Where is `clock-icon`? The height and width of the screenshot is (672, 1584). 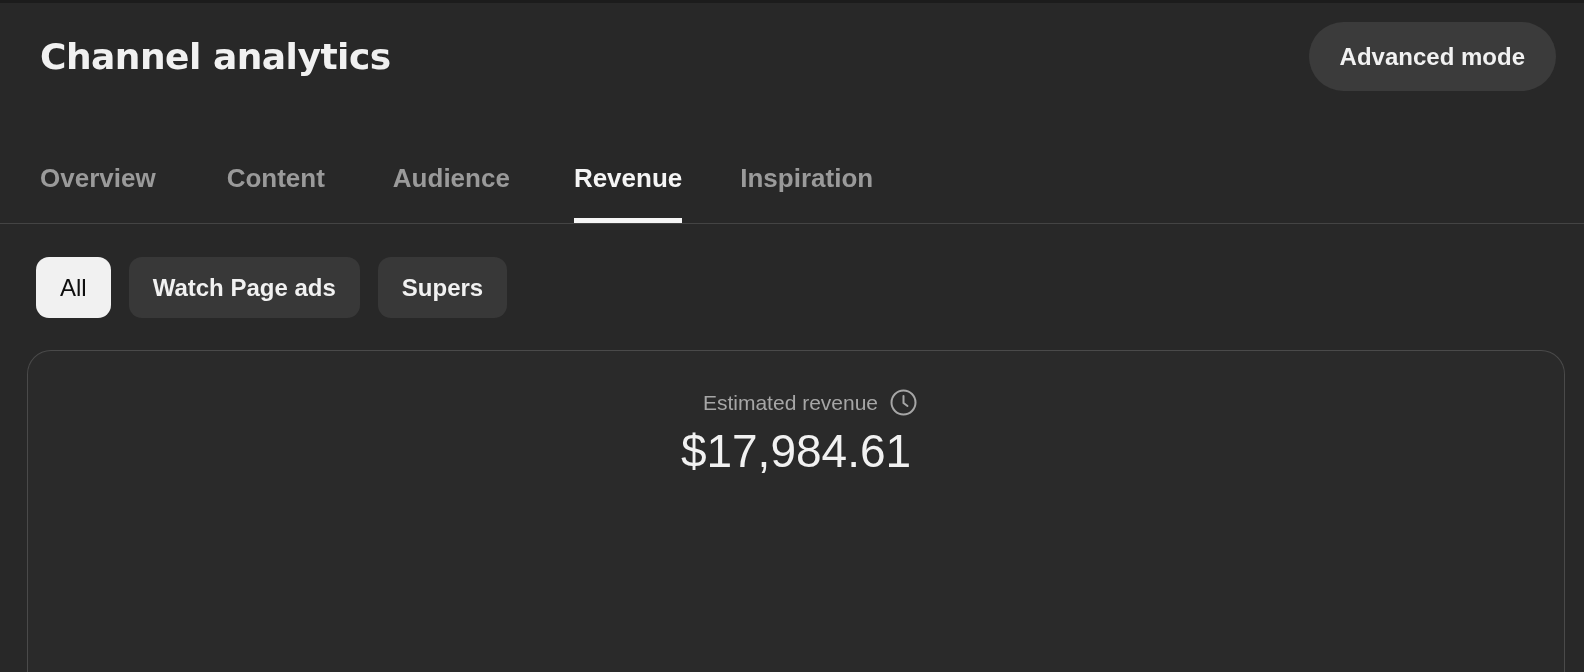 clock-icon is located at coordinates (904, 403).